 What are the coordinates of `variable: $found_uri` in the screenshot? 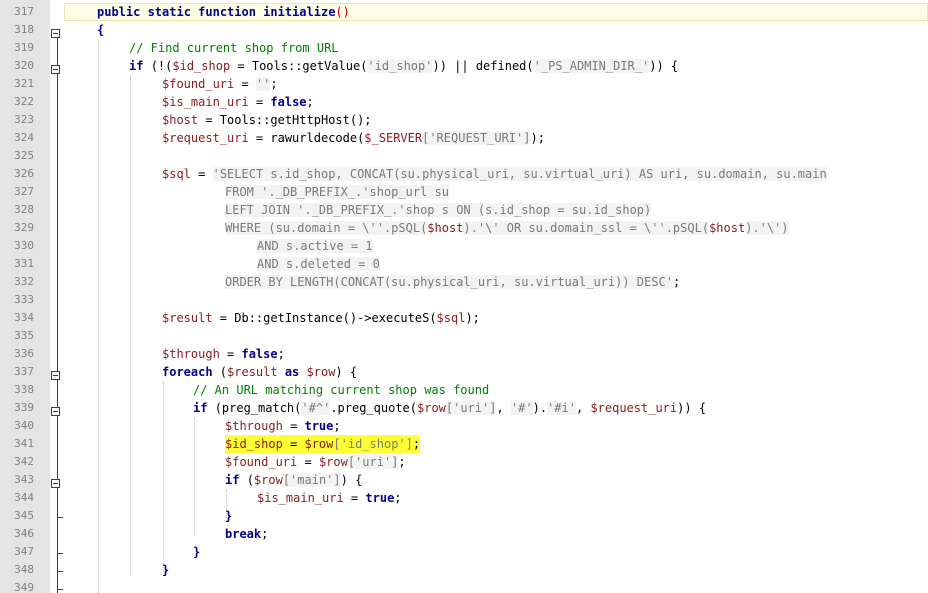 It's located at (261, 462).